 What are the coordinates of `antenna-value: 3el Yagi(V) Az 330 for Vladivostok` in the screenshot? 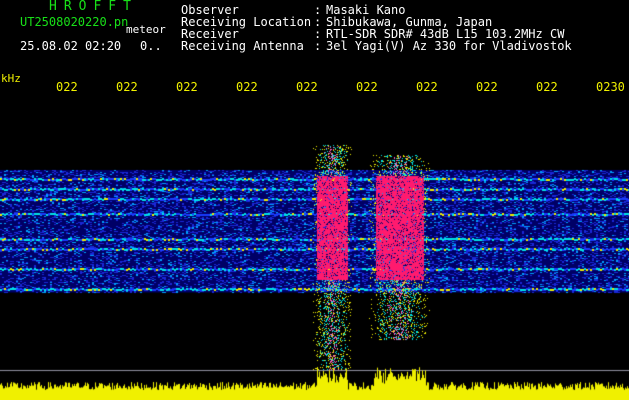 It's located at (449, 46).